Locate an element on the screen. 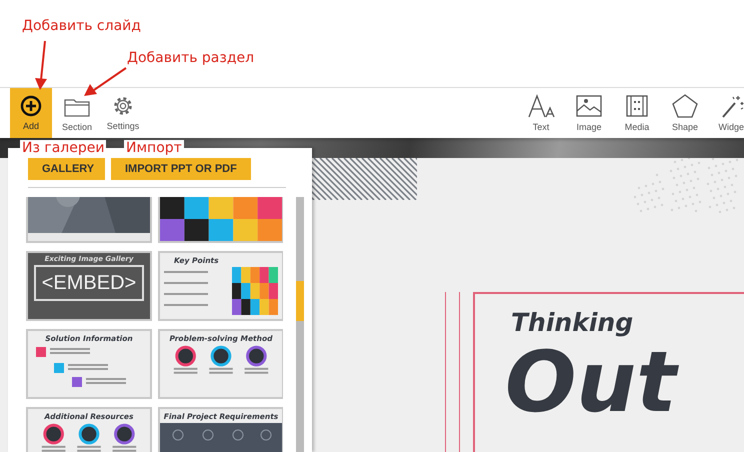 The width and height of the screenshot is (744, 452). toolbar-button: Media is located at coordinates (637, 113).